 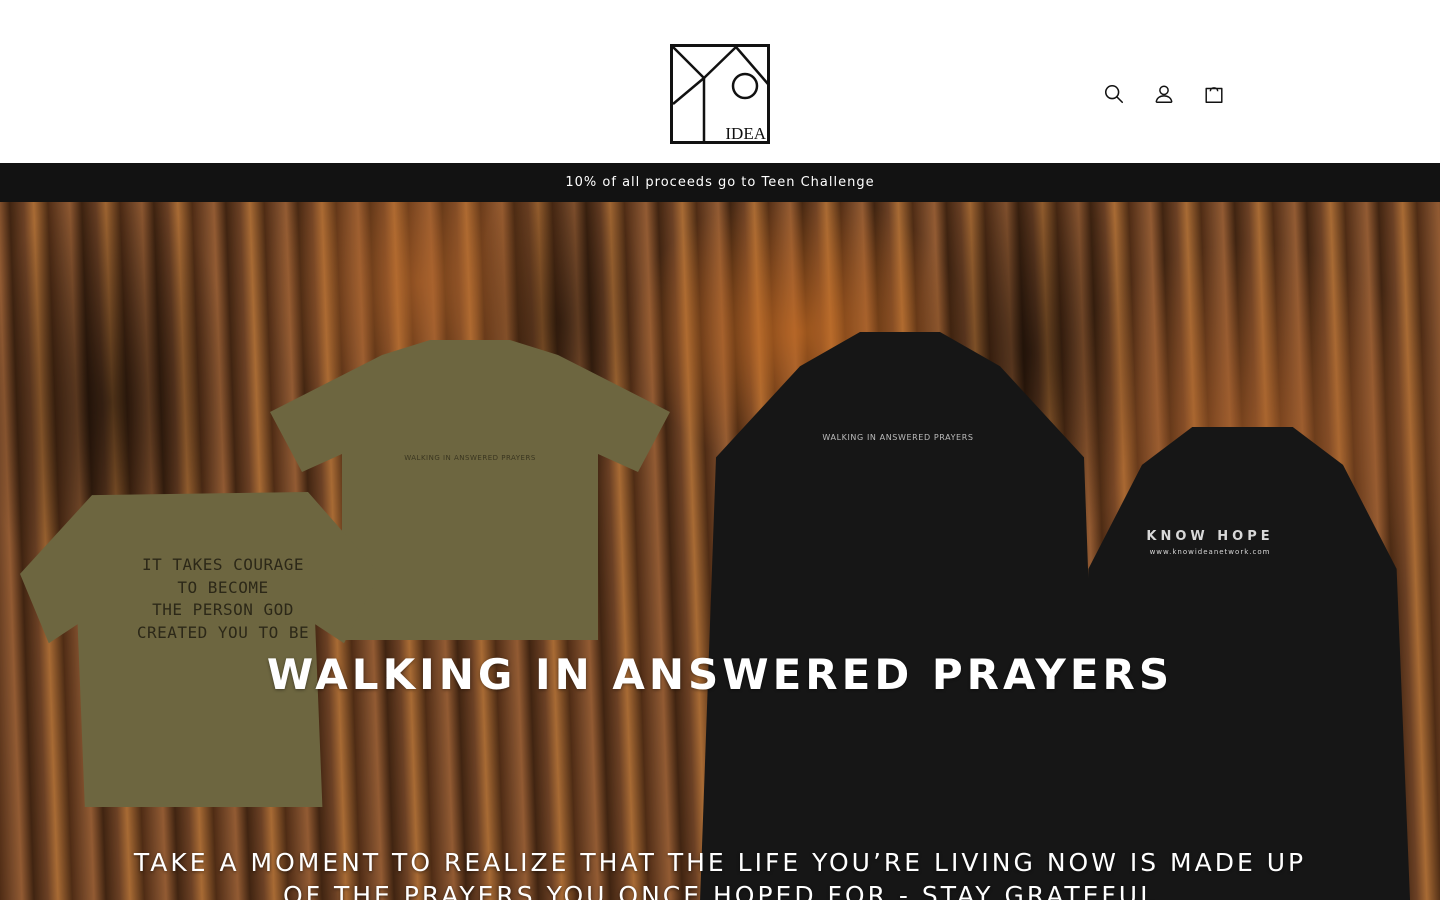 What do you see at coordinates (223, 587) in the screenshot?
I see `tee-back-line: TO BECOME` at bounding box center [223, 587].